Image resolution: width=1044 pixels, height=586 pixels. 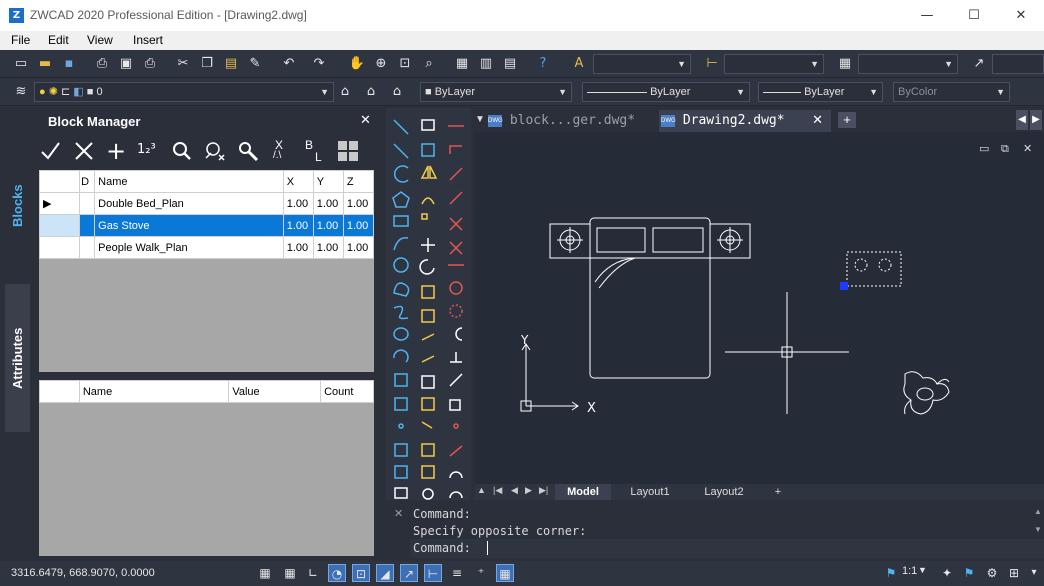 I want to click on close-tab-icon: ✕, so click(x=817, y=121).